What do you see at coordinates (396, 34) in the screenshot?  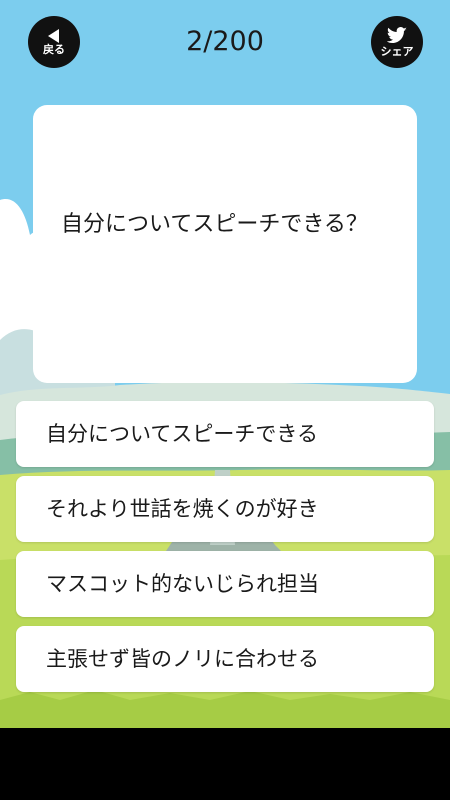 I see `twitter-bird-icon` at bounding box center [396, 34].